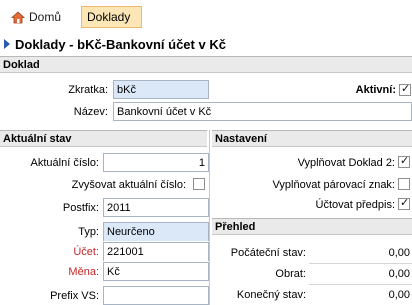  Describe the element at coordinates (128, 184) in the screenshot. I see `zvysovat-label: Zvyšovat aktuální číslo:` at that location.